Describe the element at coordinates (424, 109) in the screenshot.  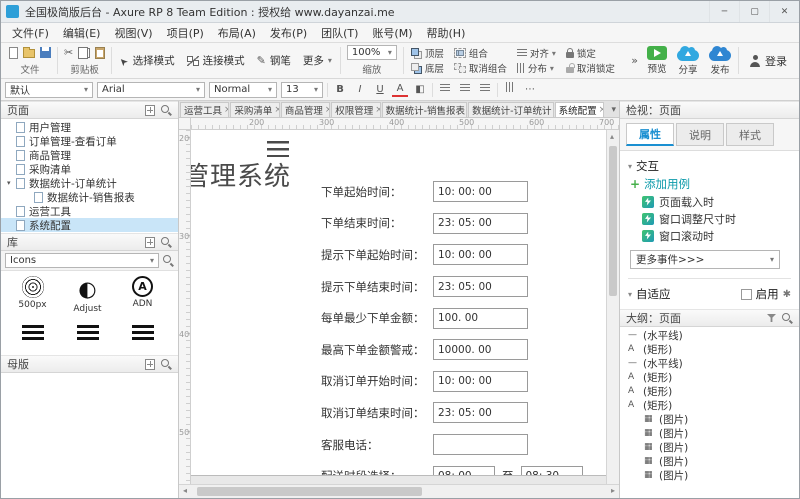
I see `document-tab: 数据统计-销售报表 ×` at that location.